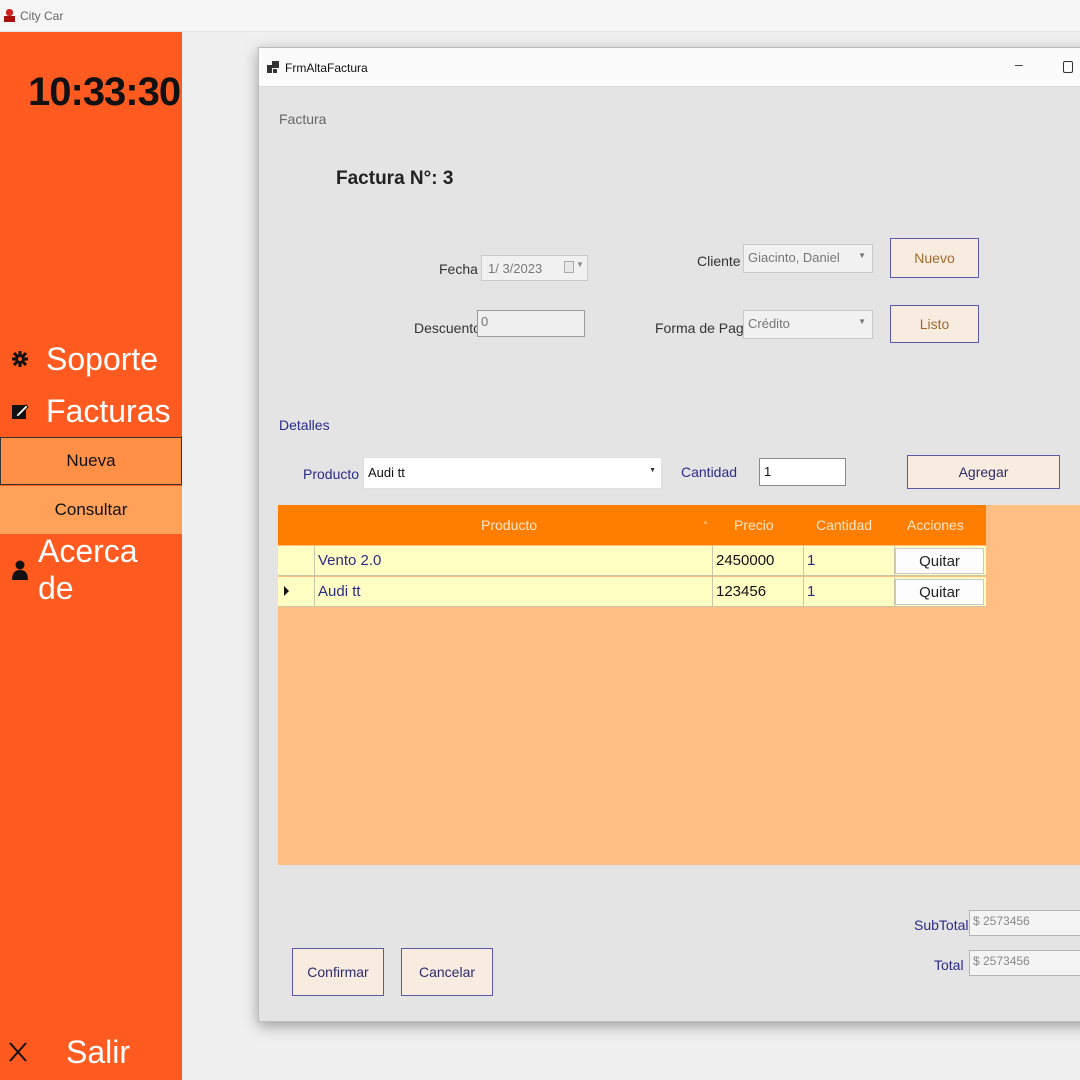  I want to click on app-icon, so click(9, 15).